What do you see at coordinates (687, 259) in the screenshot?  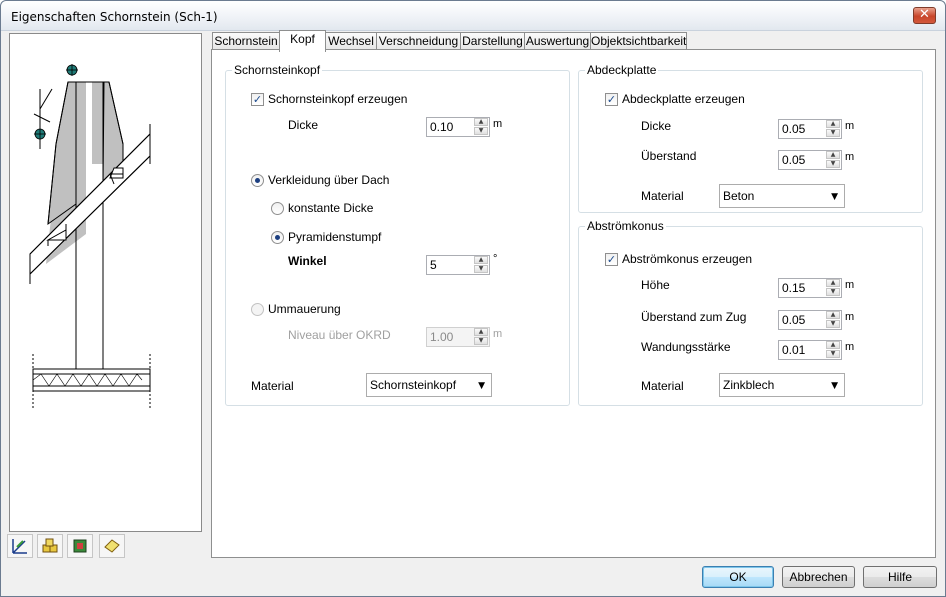 I see `abstroemkonus-checkbox-label: Abströmkonus erzeugen` at bounding box center [687, 259].